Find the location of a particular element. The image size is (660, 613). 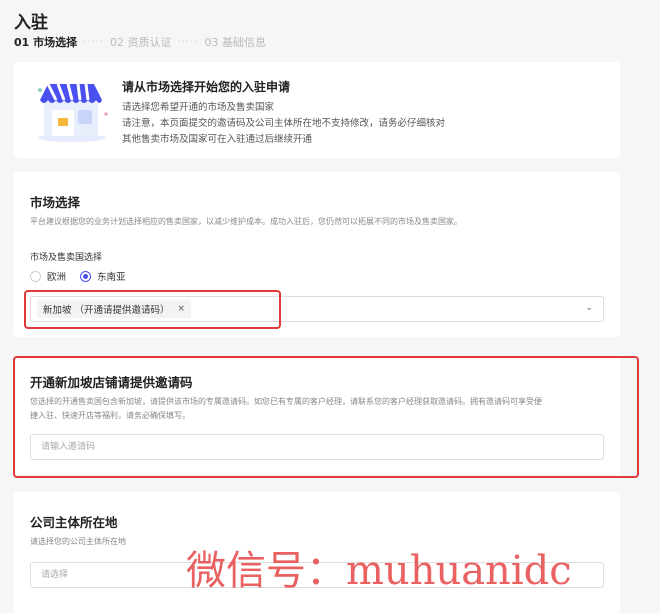

market-radio-group: 欧洲 东南亚 is located at coordinates (85, 276).